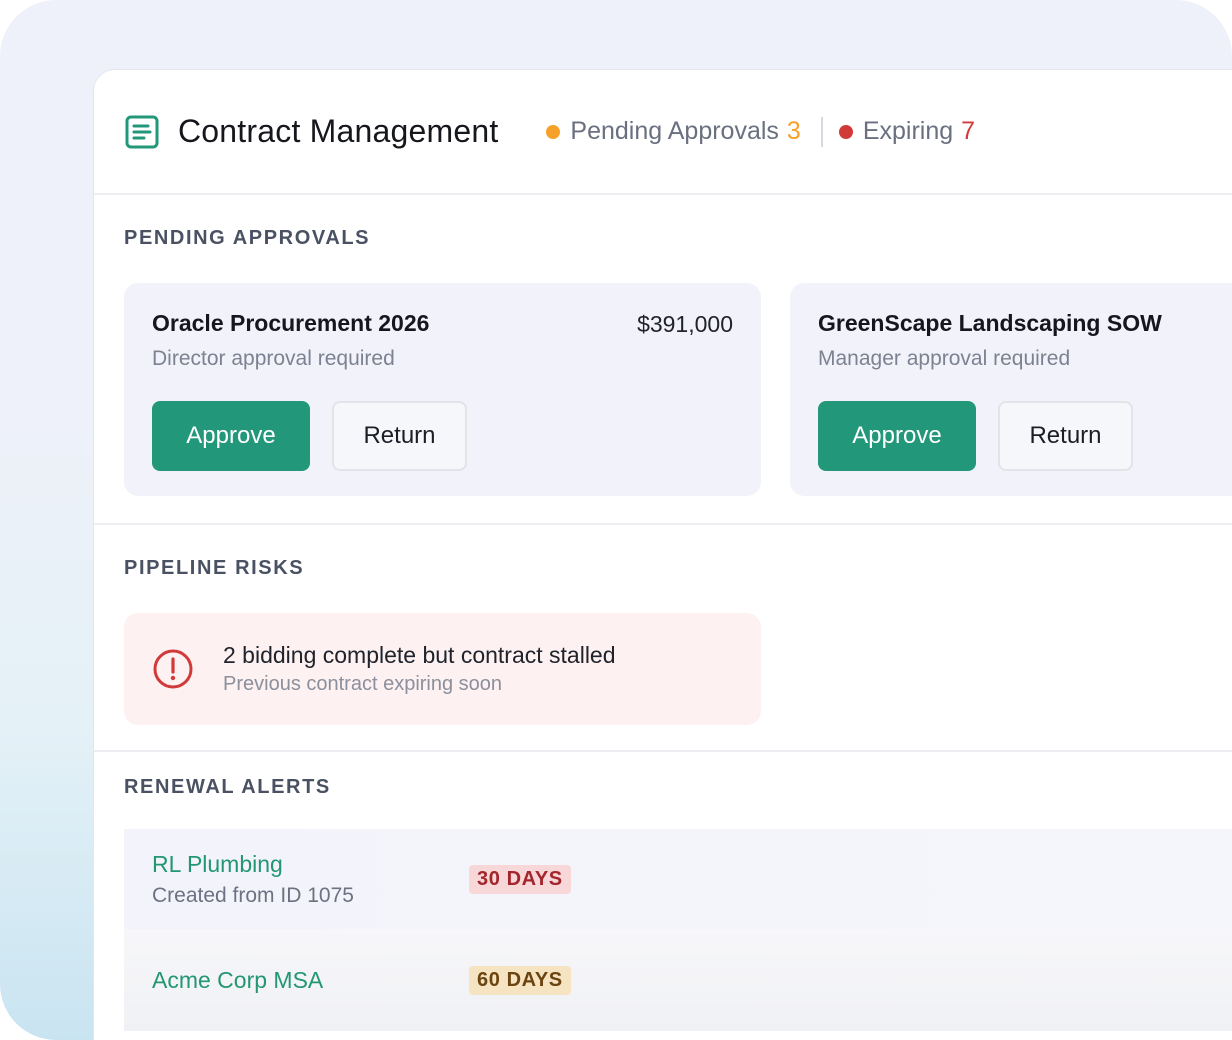  Describe the element at coordinates (520, 980) in the screenshot. I see `days-badge: 60 DAYS` at that location.